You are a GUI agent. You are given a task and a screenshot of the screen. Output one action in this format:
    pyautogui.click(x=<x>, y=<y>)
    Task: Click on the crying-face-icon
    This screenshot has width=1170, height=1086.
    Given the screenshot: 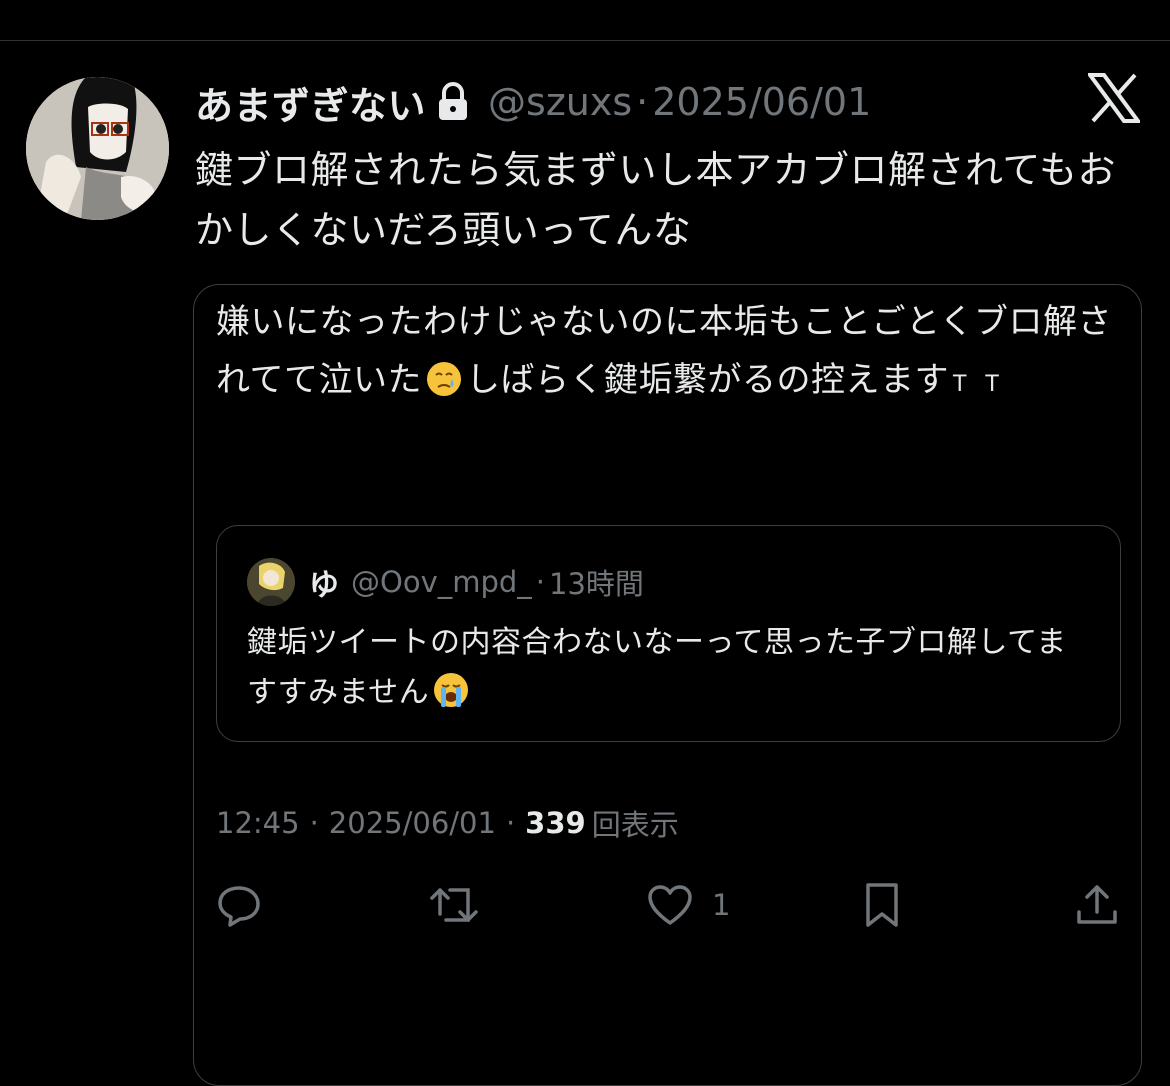 What is the action you would take?
    pyautogui.click(x=444, y=376)
    